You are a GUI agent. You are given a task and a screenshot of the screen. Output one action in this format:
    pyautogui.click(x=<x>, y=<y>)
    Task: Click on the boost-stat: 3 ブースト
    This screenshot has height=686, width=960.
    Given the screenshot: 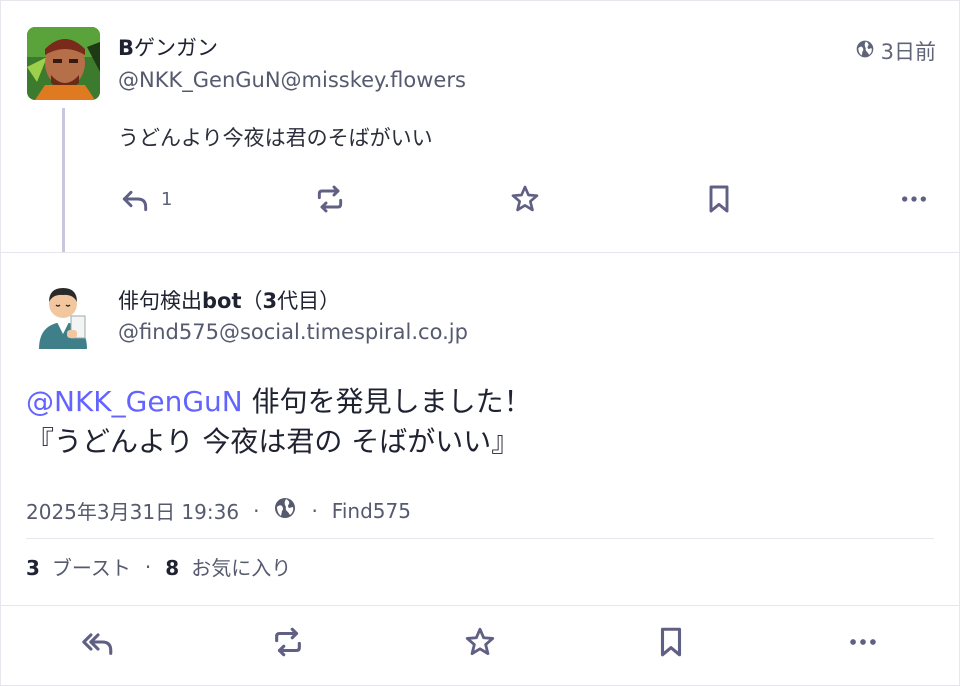 What is the action you would take?
    pyautogui.click(x=78, y=566)
    